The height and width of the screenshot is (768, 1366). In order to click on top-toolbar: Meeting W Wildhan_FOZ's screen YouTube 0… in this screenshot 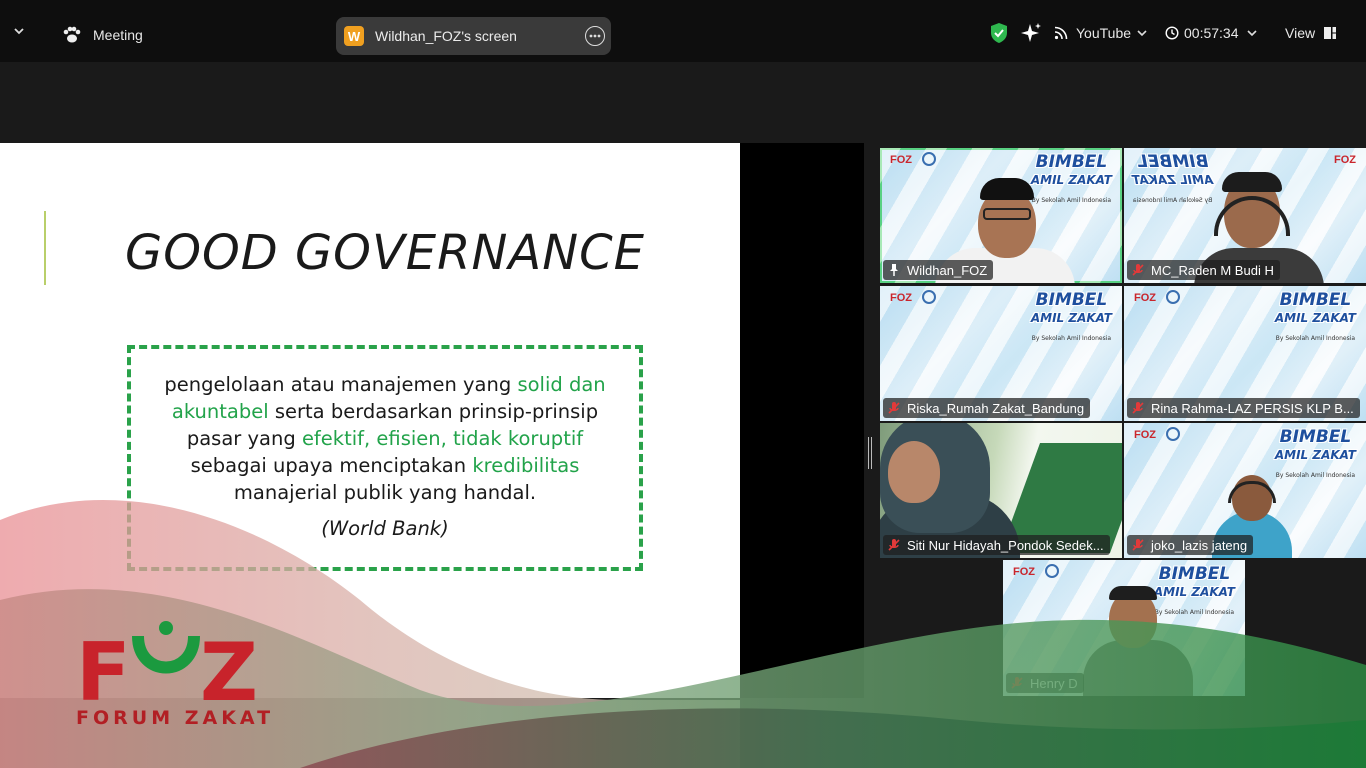, I will do `click(683, 31)`.